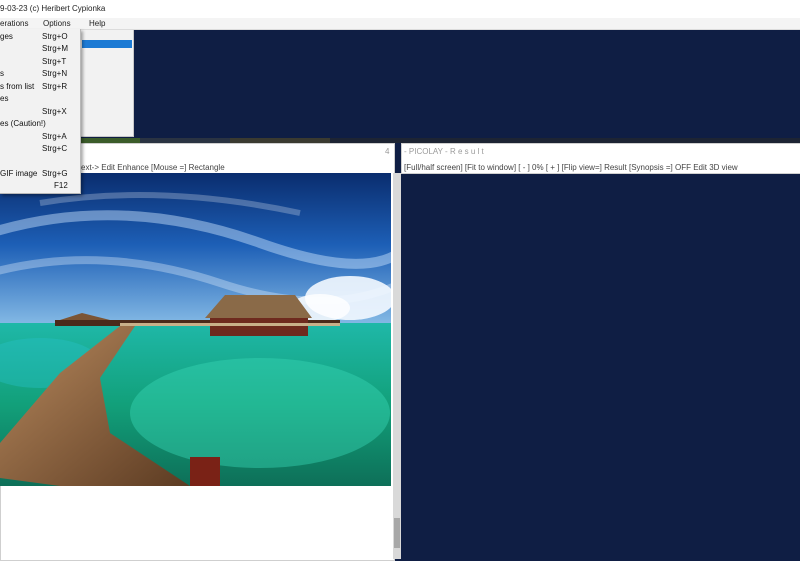  I want to click on menu-item-shortcut: Strg+G, so click(55, 173).